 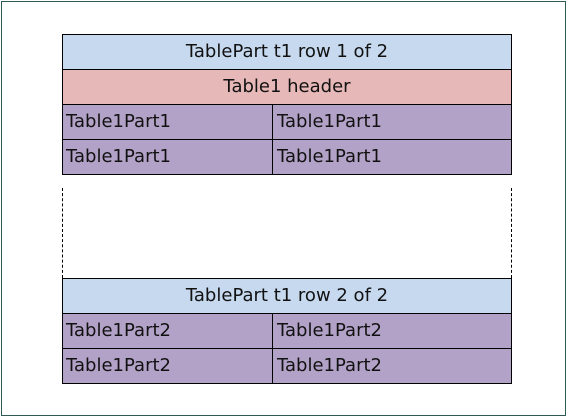 I want to click on table-part-2-title: TablePart t1 row 2 of 2, so click(x=287, y=296).